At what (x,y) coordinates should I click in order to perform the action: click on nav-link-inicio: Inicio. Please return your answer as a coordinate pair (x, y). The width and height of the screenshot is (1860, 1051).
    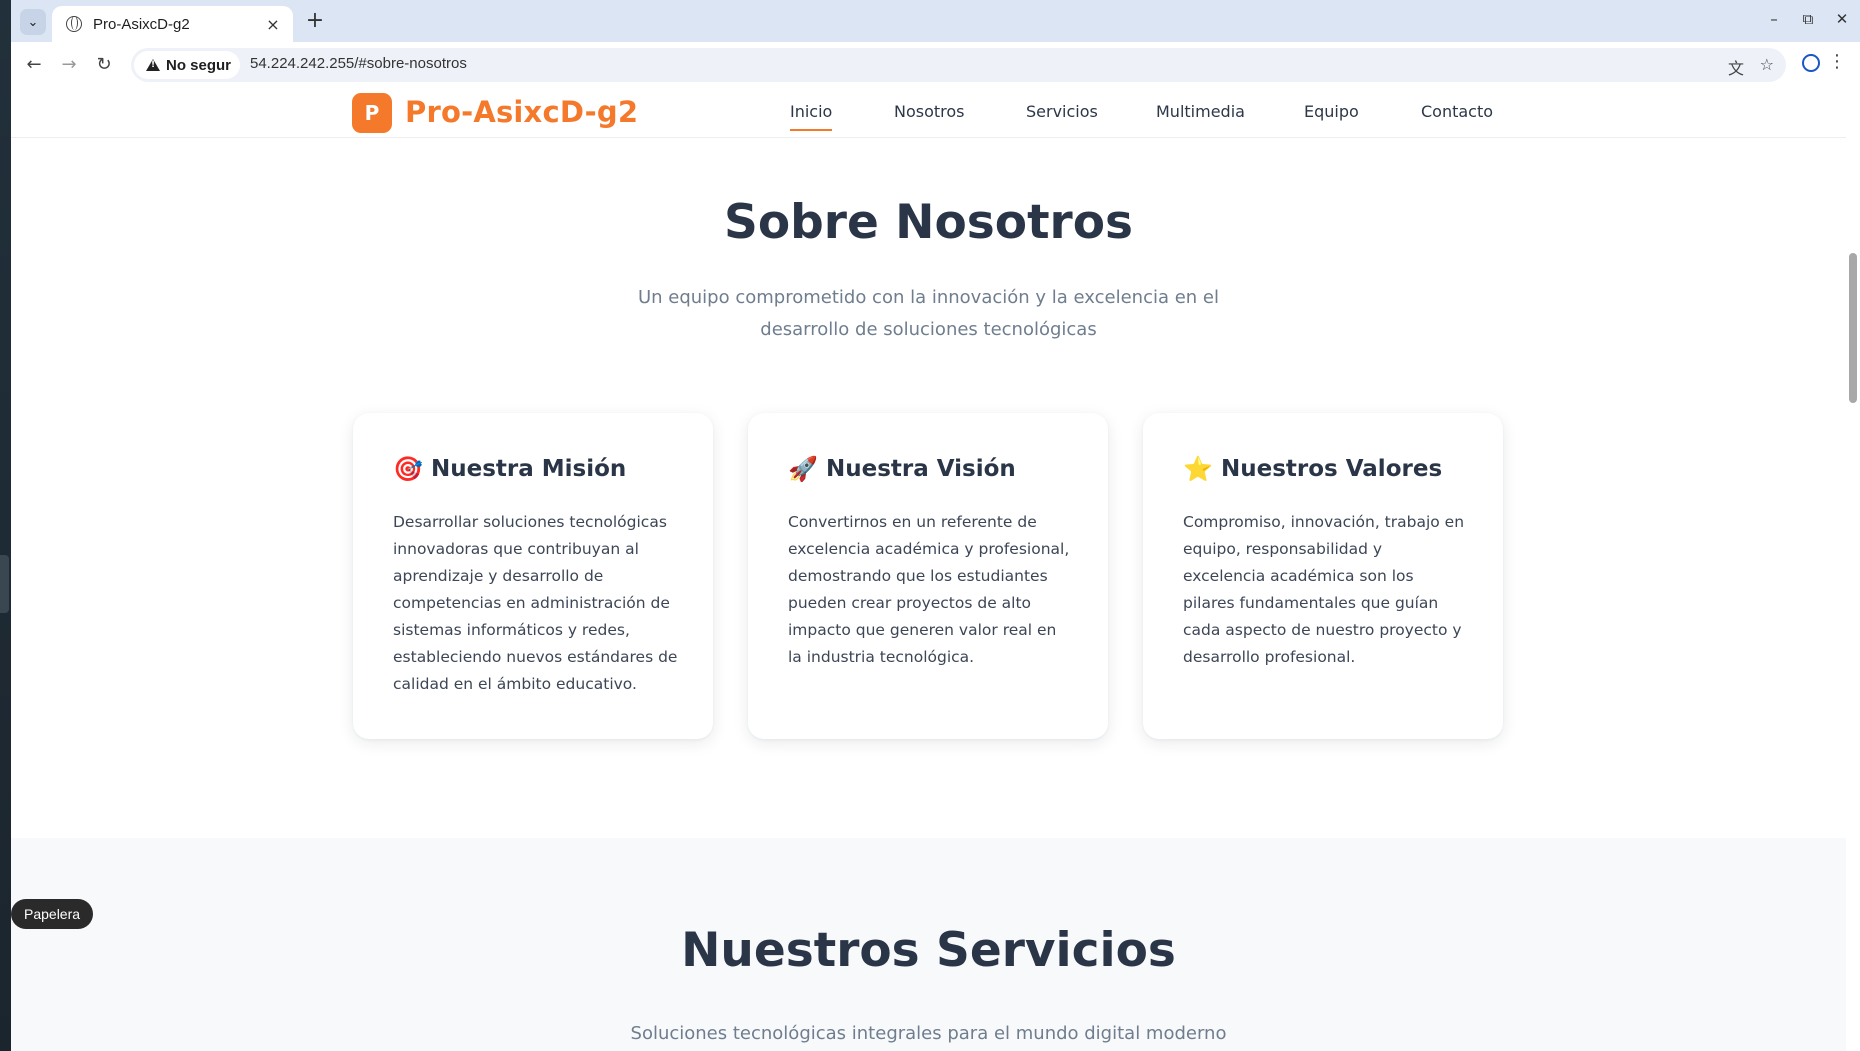
    Looking at the image, I should click on (811, 116).